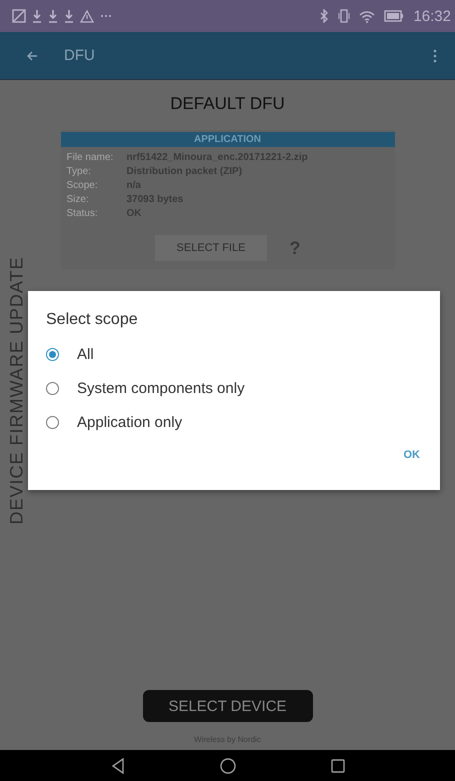  I want to click on option-label: Application only, so click(129, 422).